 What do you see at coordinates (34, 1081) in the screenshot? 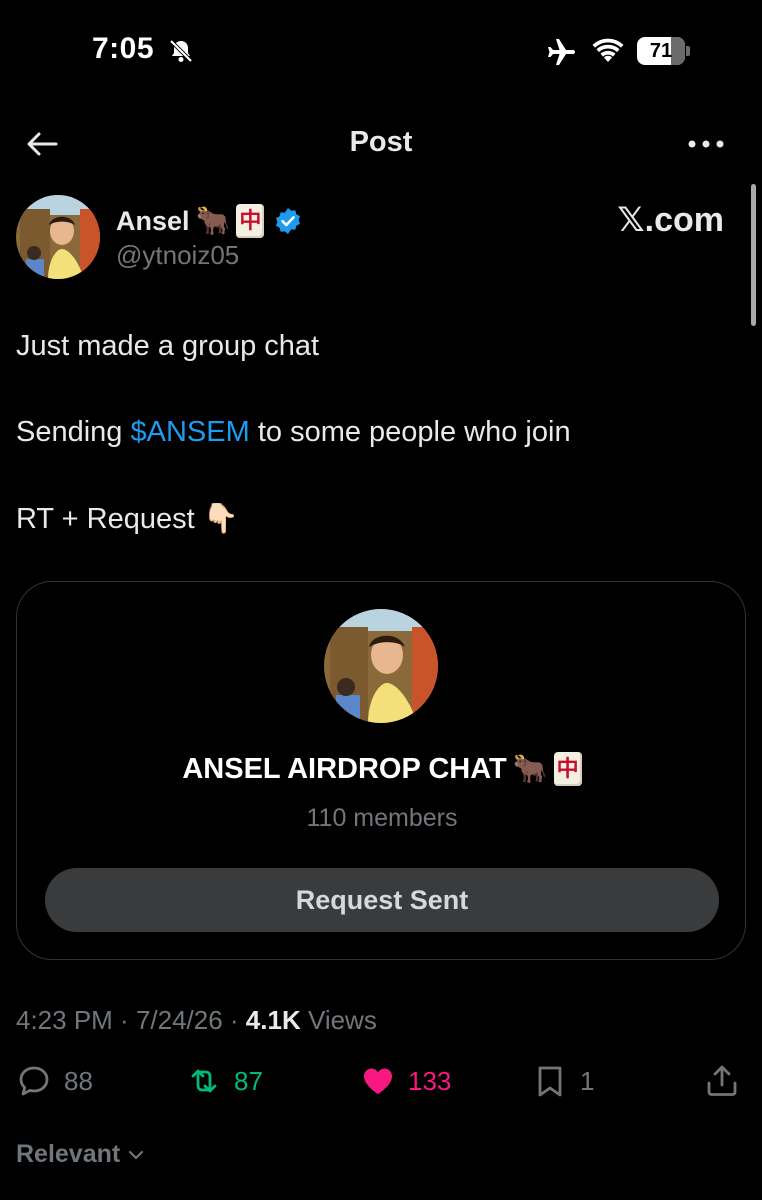
I see `reply-icon` at bounding box center [34, 1081].